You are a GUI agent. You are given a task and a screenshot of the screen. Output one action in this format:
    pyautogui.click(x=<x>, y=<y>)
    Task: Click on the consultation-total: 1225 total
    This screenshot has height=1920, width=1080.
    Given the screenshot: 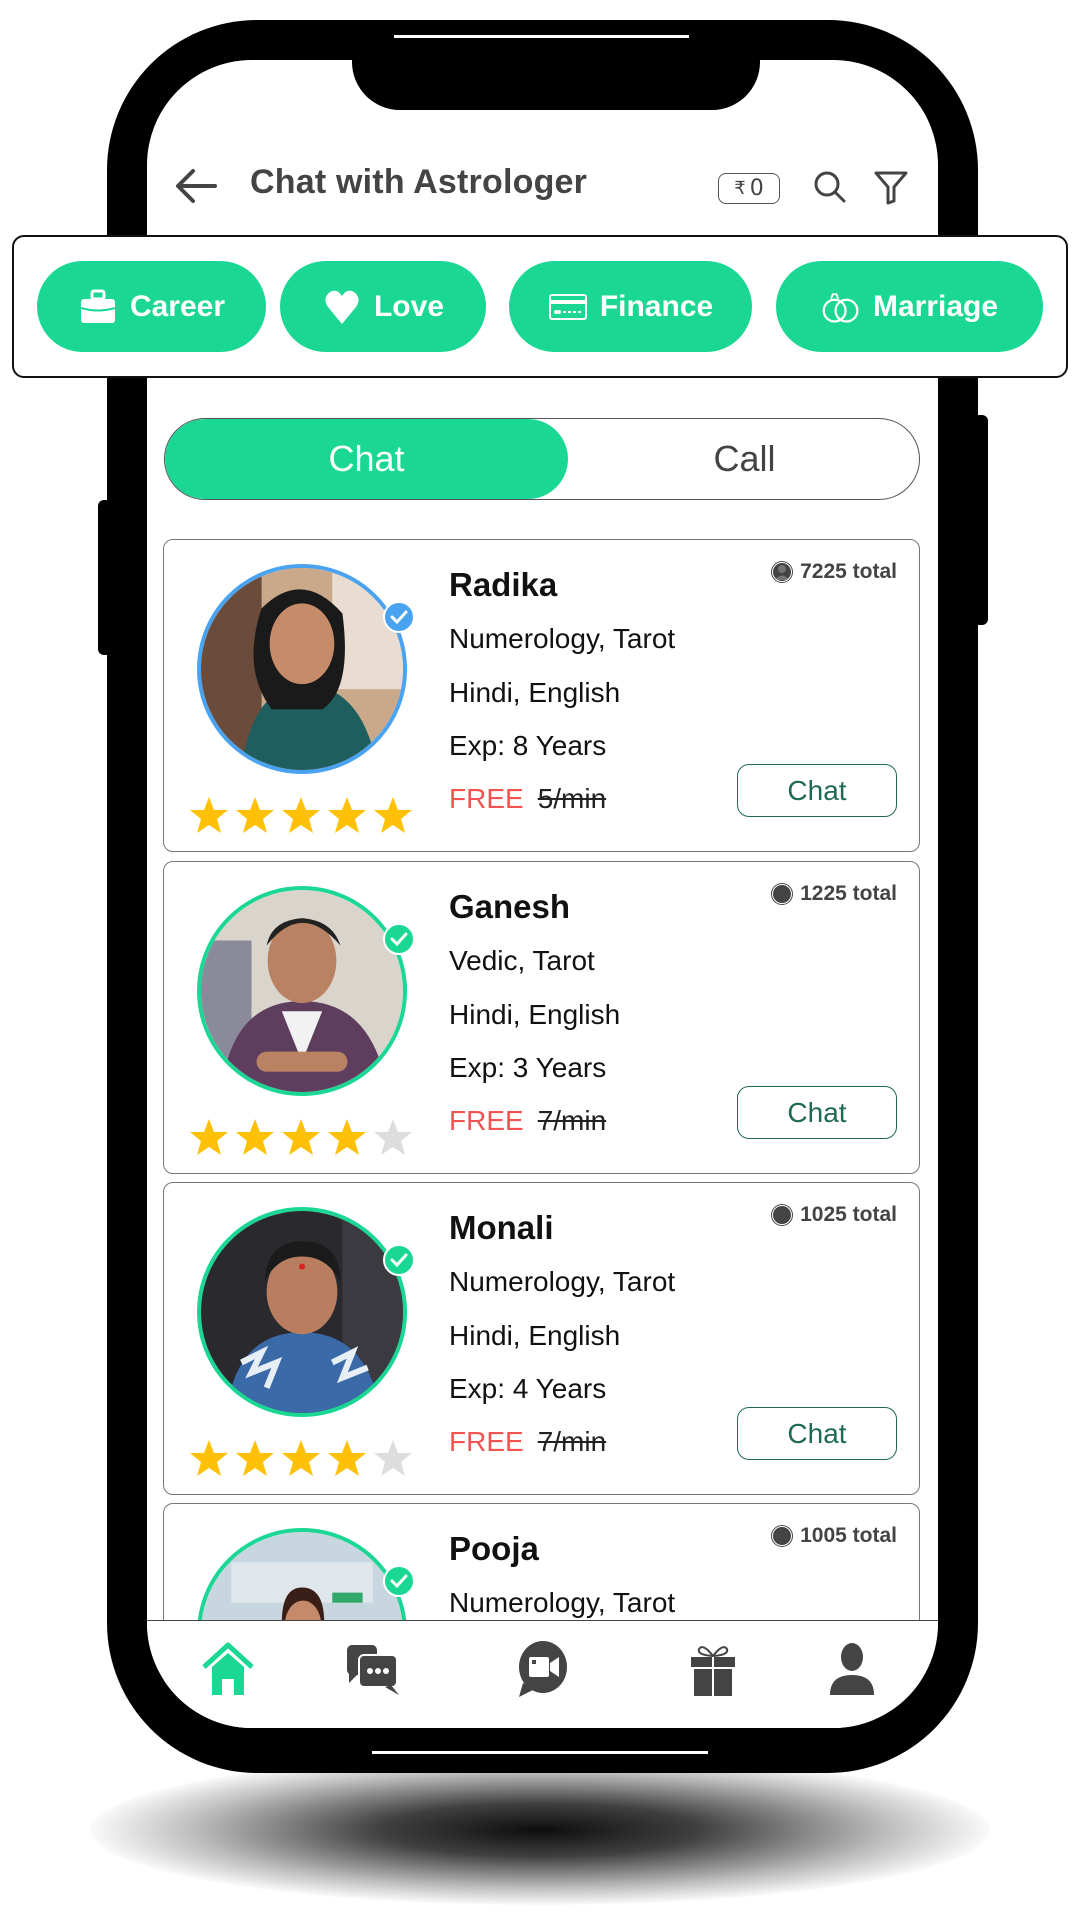 What is the action you would take?
    pyautogui.click(x=833, y=894)
    